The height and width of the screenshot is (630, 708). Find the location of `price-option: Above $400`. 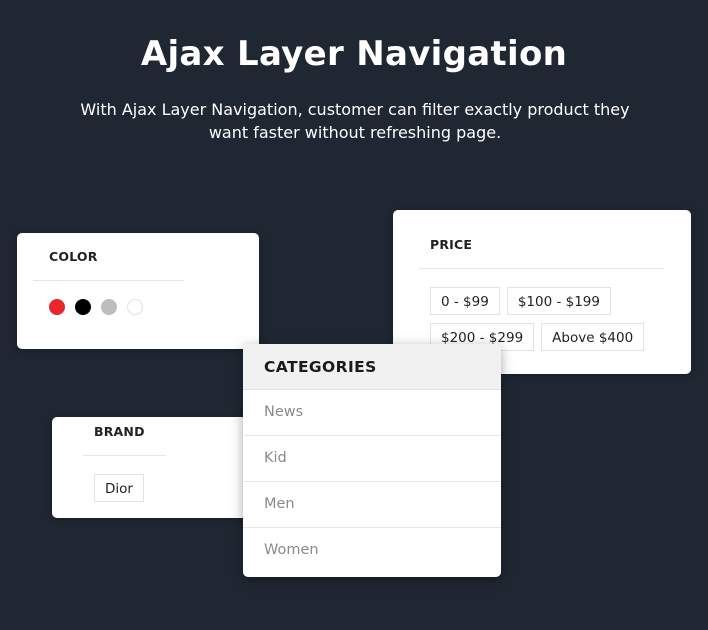

price-option: Above $400 is located at coordinates (593, 337).